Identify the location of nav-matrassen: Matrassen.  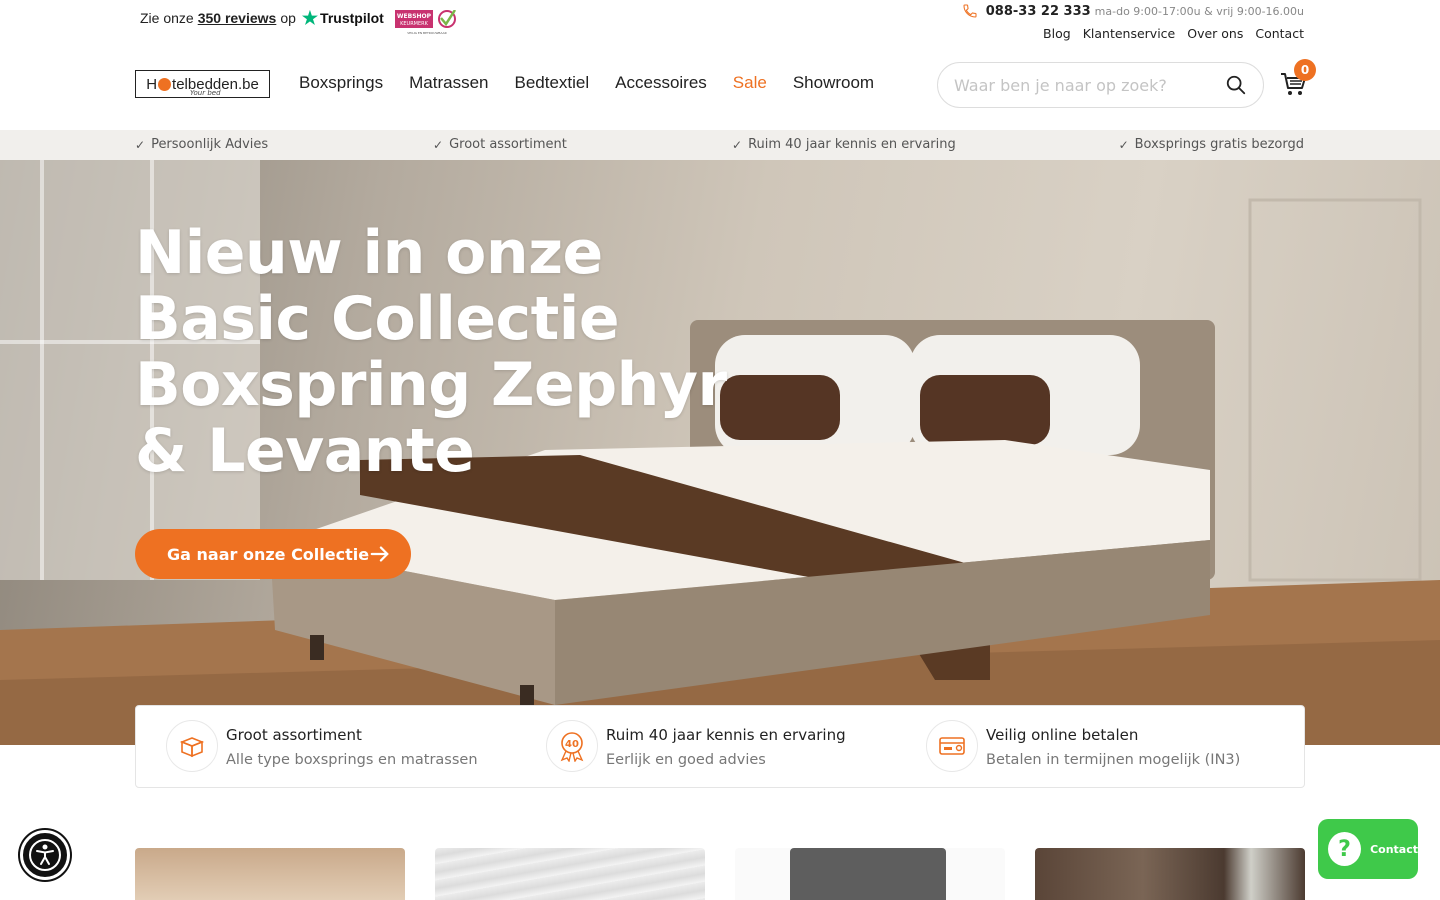
(448, 83).